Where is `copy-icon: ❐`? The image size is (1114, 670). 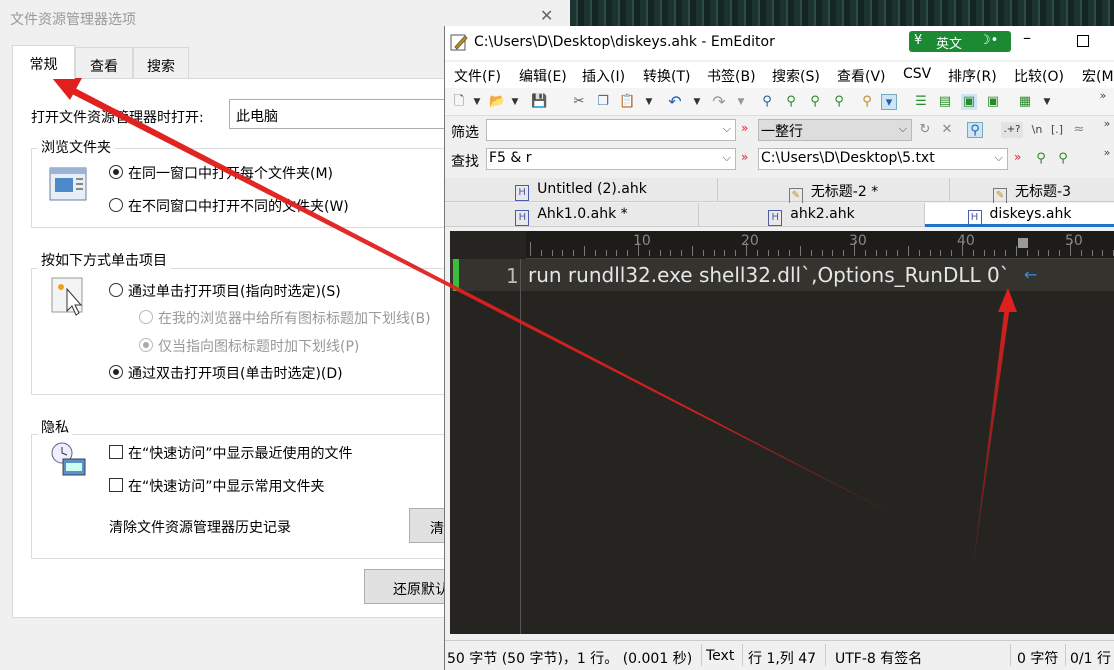
copy-icon: ❐ is located at coordinates (603, 102).